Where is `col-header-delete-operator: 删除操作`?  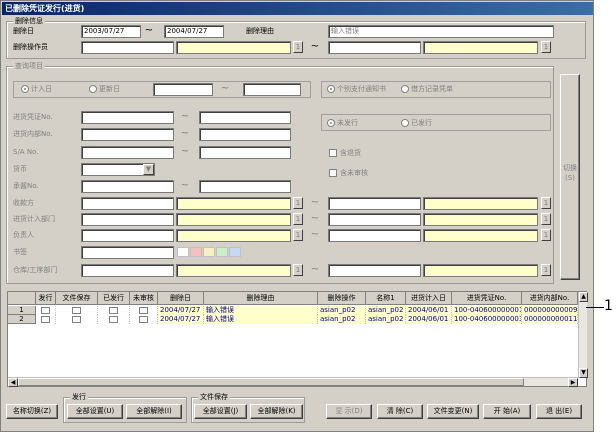 col-header-delete-operator: 删除操作 is located at coordinates (342, 298).